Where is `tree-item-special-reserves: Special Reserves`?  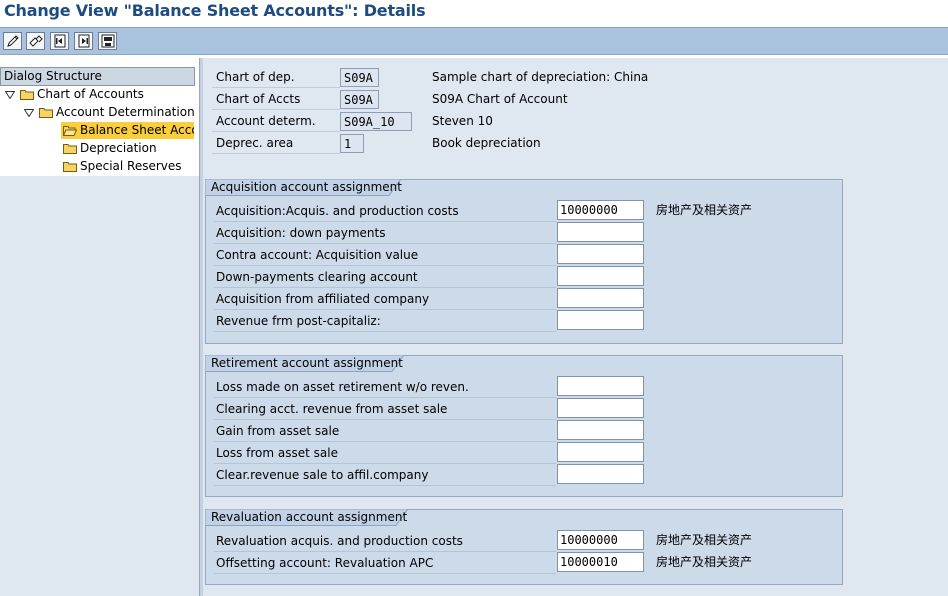 tree-item-special-reserves: Special Reserves is located at coordinates (122, 166).